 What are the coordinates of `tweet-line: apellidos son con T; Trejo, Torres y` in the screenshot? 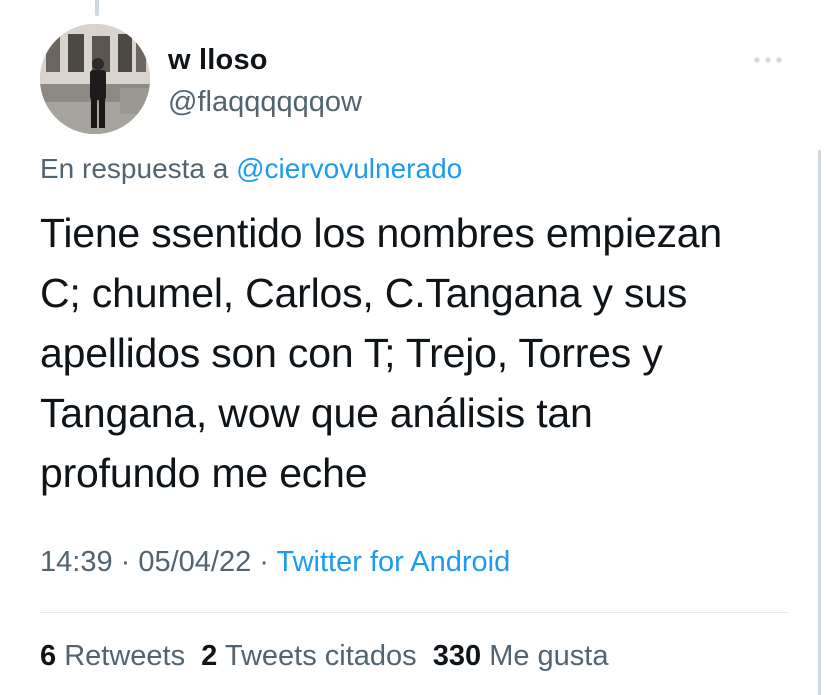 It's located at (351, 353).